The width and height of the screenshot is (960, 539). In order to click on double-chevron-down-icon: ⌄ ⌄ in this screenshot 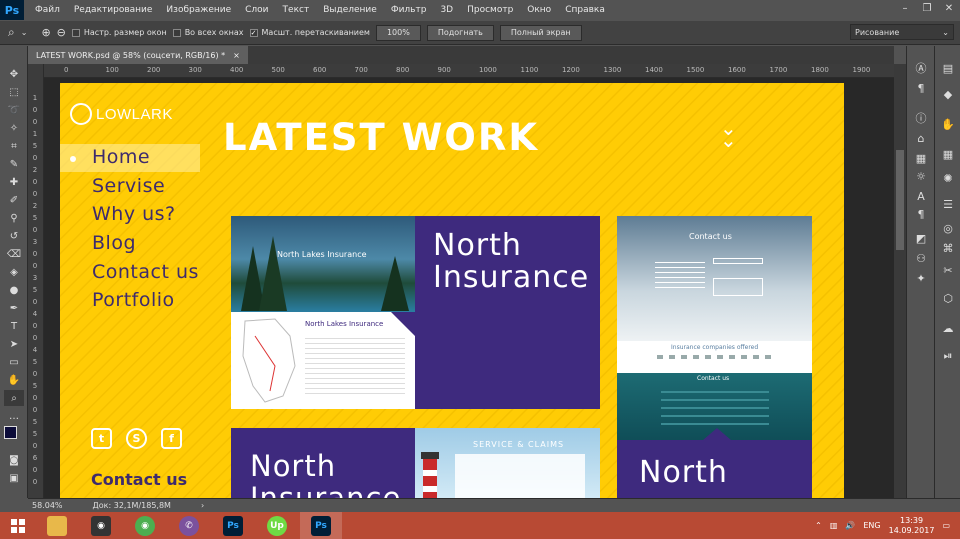, I will do `click(728, 134)`.